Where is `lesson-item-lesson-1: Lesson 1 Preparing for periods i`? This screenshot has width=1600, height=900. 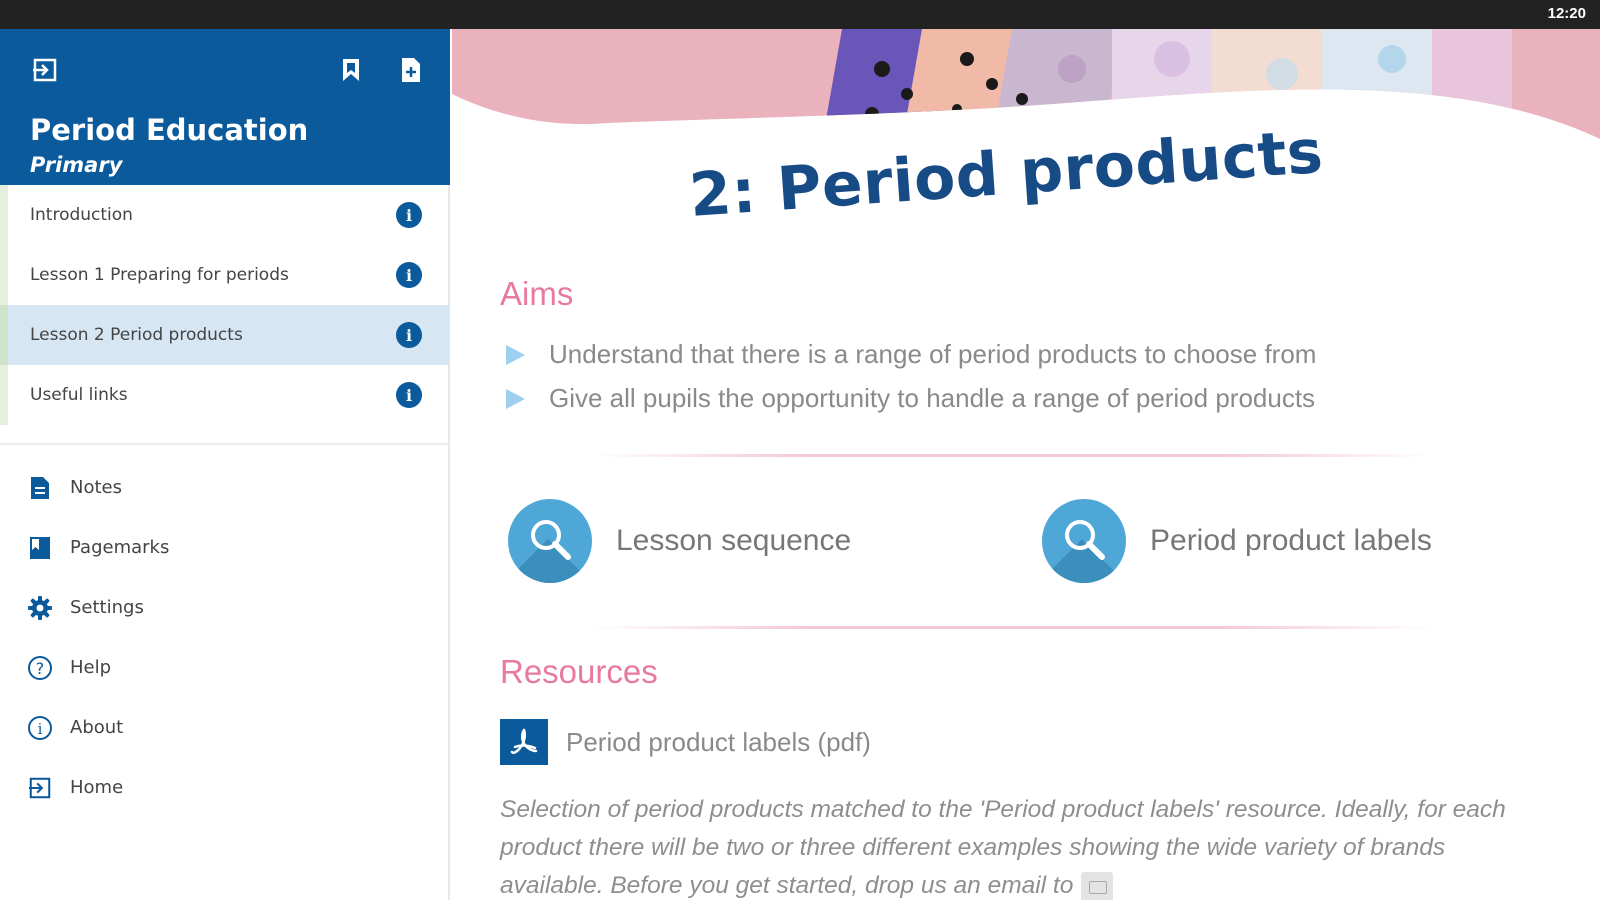 lesson-item-lesson-1: Lesson 1 Preparing for periods i is located at coordinates (225, 275).